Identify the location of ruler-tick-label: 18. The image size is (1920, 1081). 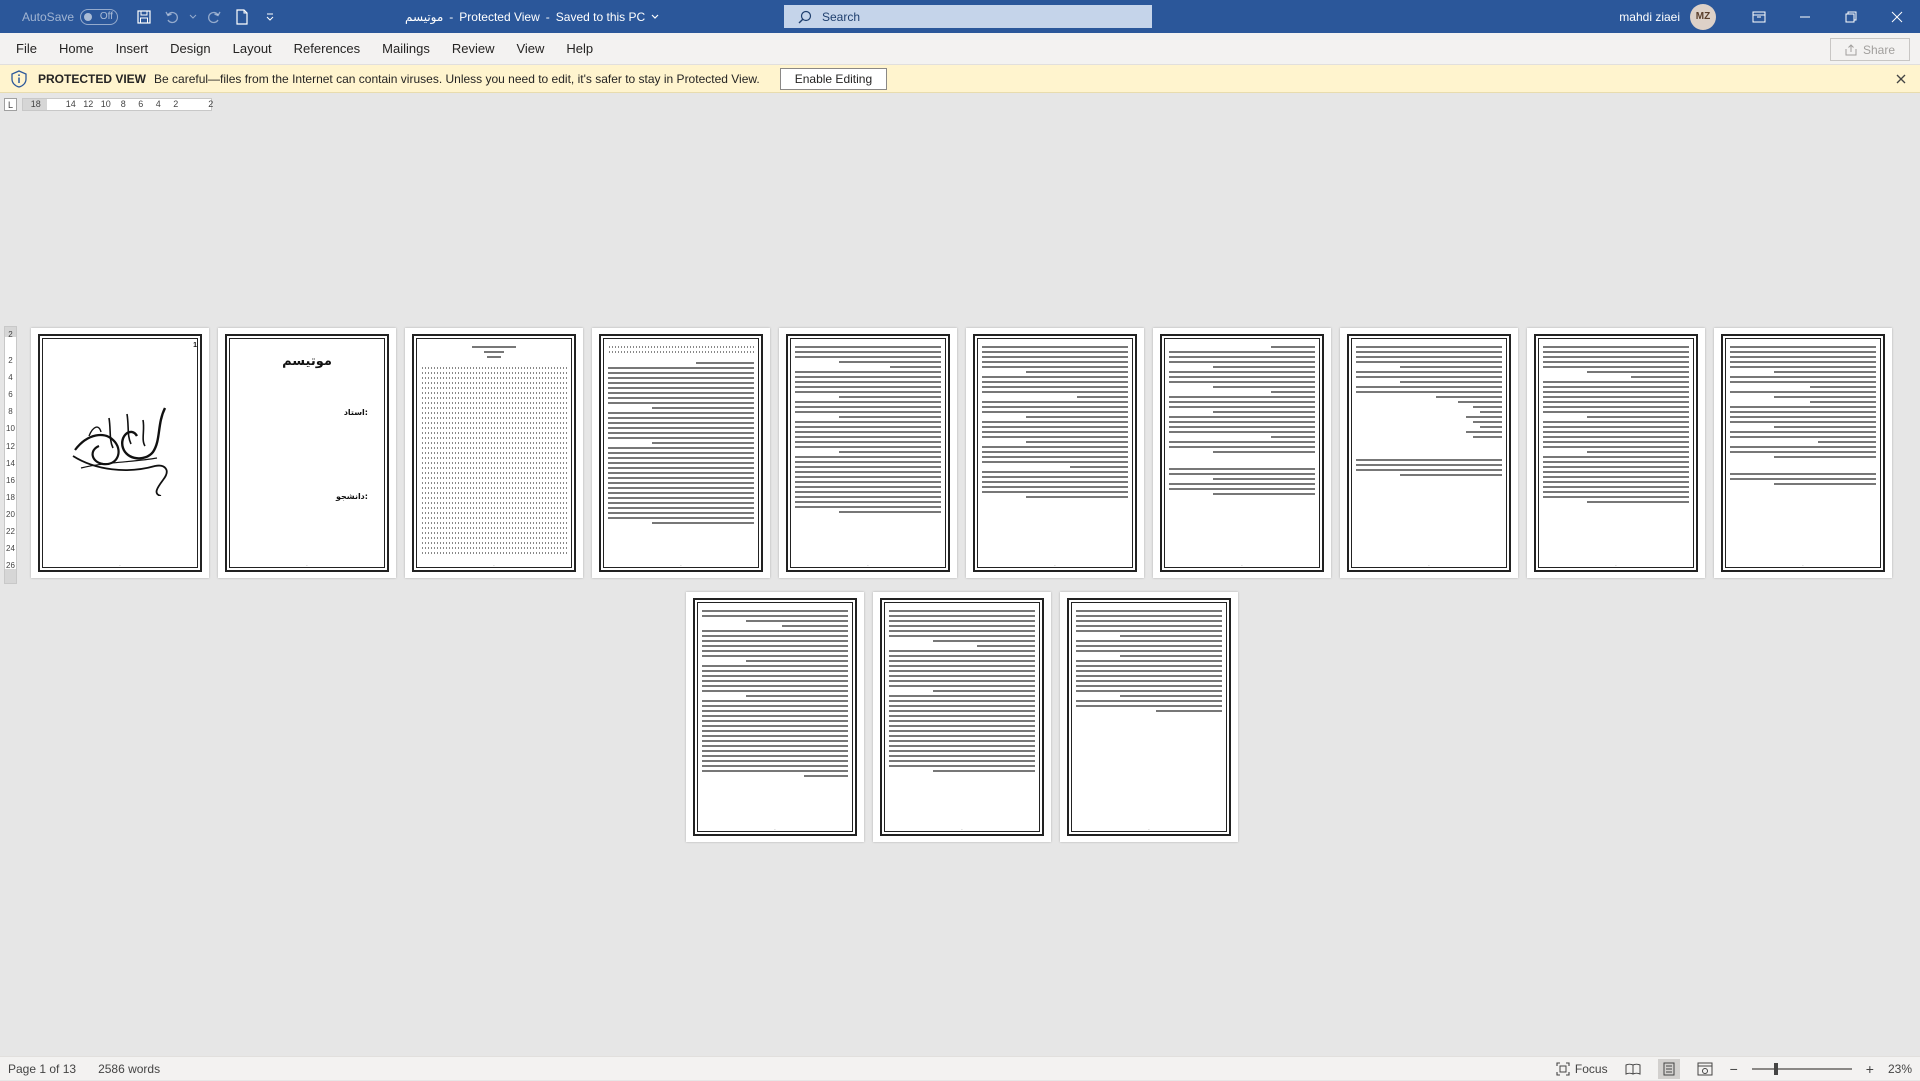
(10, 497).